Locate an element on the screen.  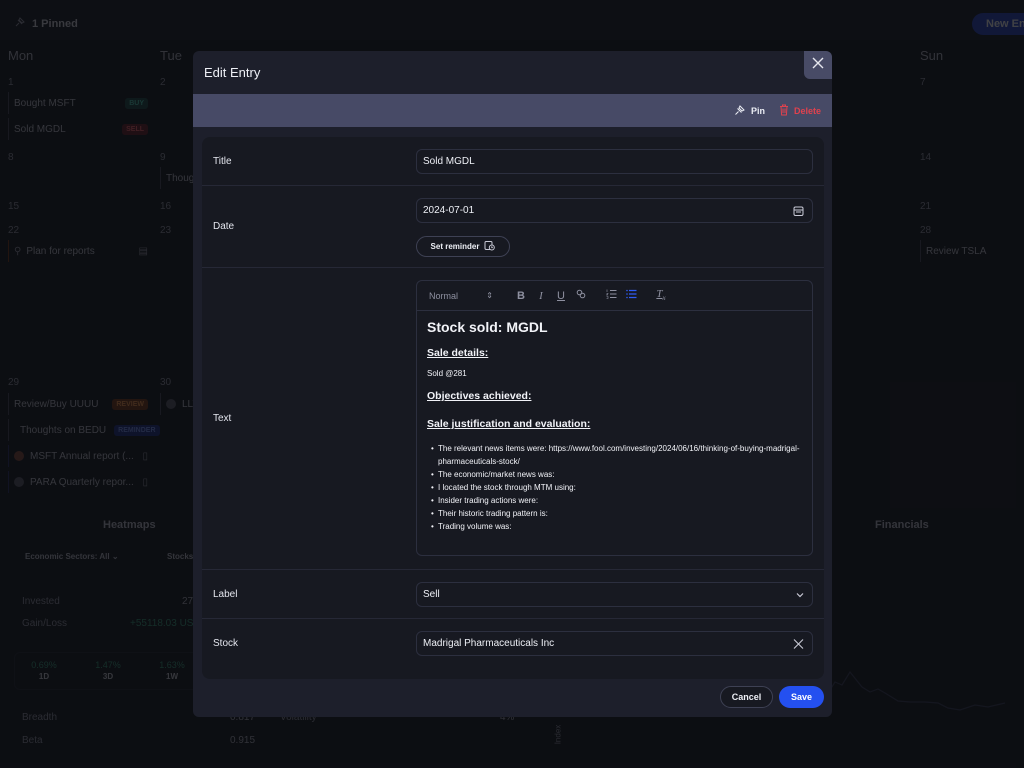
list-item: Their historic trading pattern is: is located at coordinates (616, 513).